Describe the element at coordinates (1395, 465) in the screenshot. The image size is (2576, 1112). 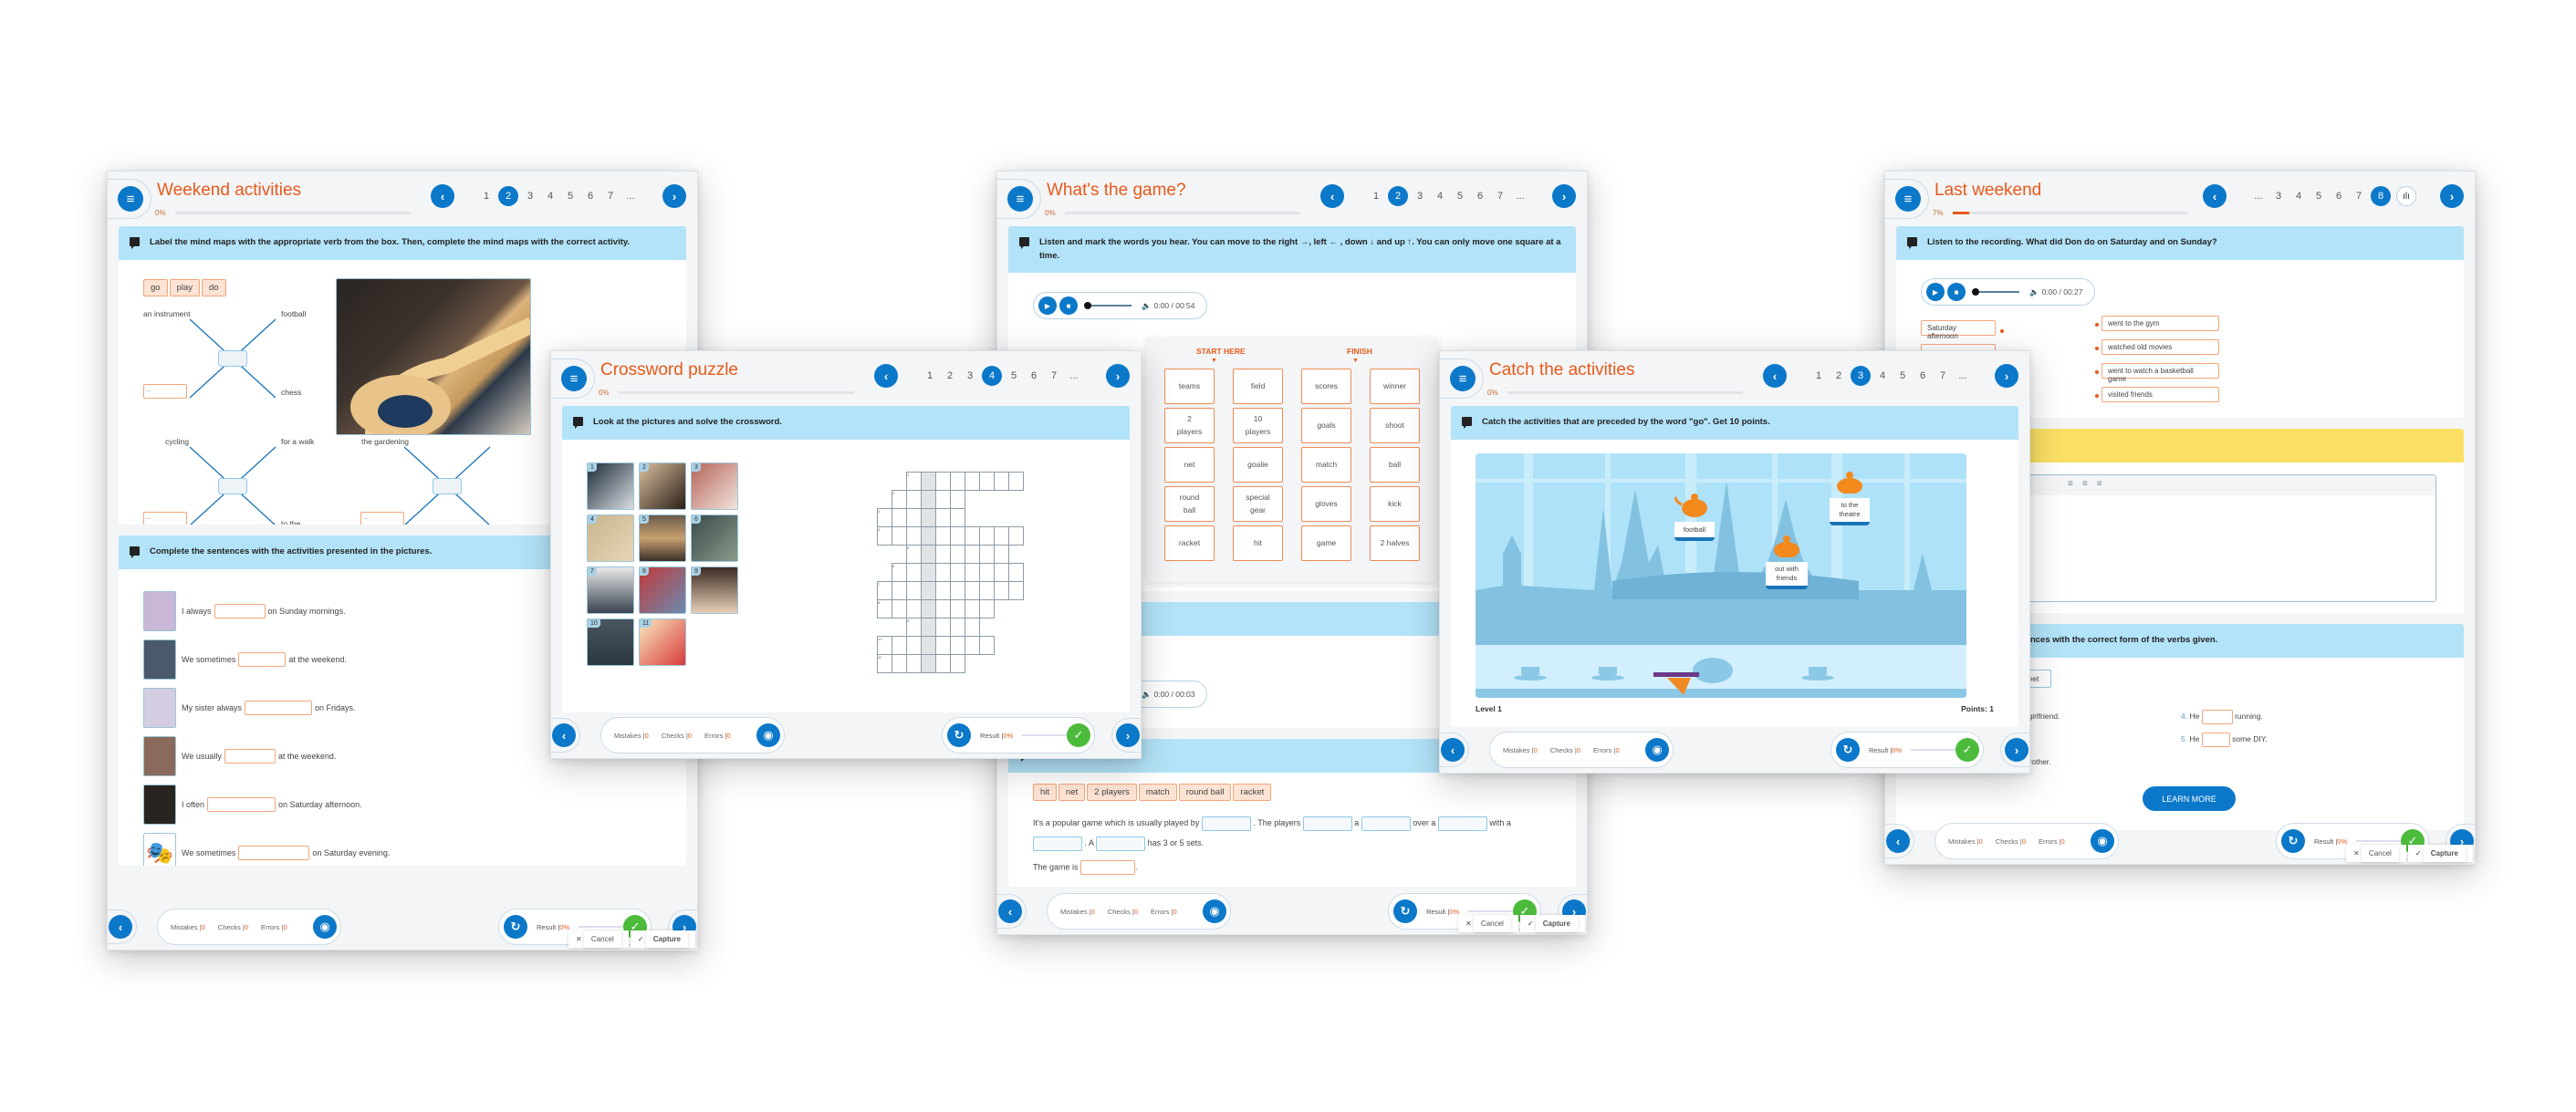
I see `maze-cell: ball` at that location.